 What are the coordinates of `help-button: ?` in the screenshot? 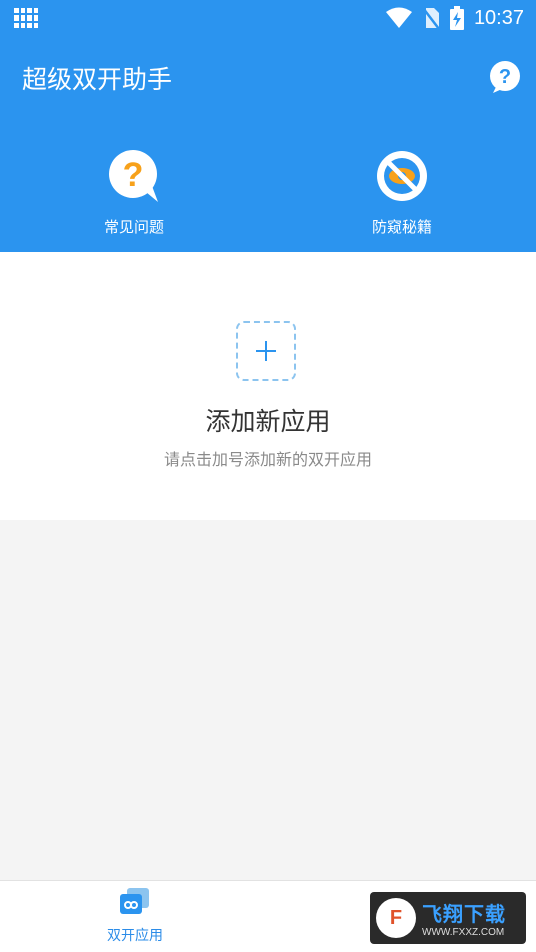 It's located at (505, 77).